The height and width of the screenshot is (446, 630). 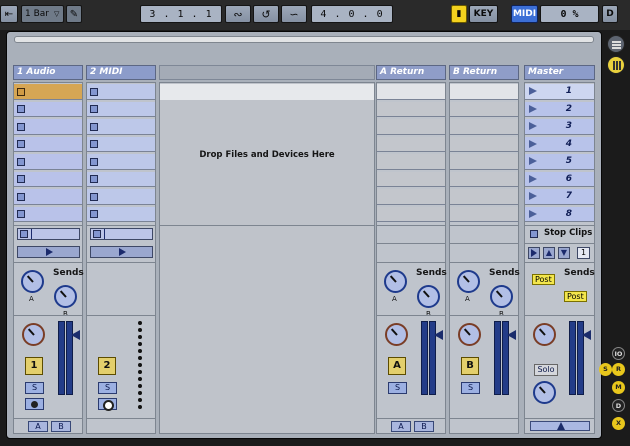 I want to click on punch-in-button: ∾, so click(x=238, y=14).